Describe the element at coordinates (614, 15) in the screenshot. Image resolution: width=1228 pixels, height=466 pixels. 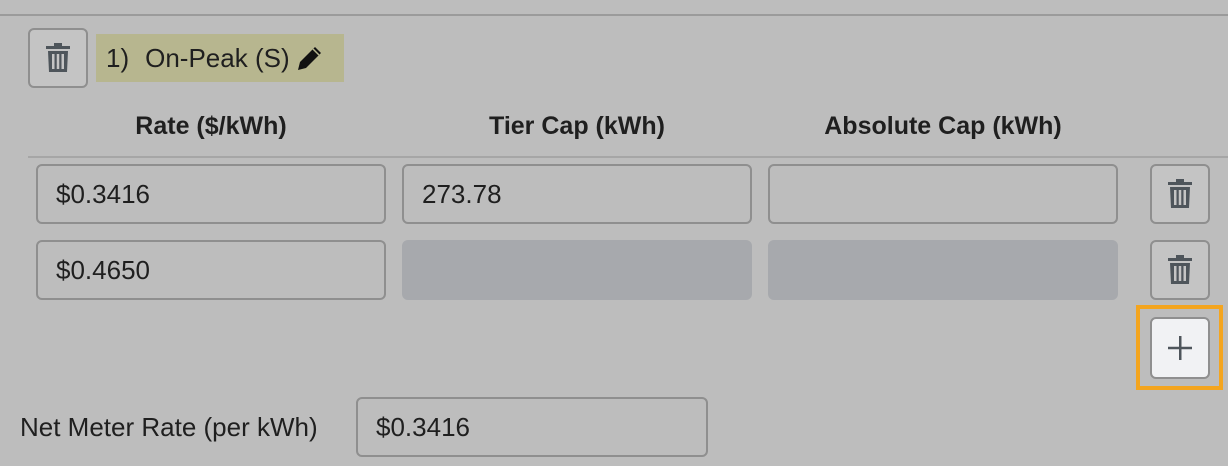
I see `section-divider` at that location.